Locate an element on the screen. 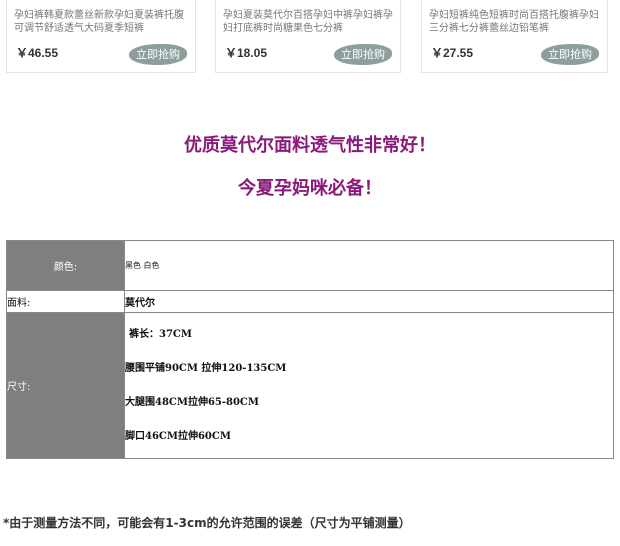 The image size is (620, 546). measurement-note: *由于测量方法不同，可能会有1-3cm的允许范围的误差（尺寸为平铺测量） is located at coordinates (207, 523).